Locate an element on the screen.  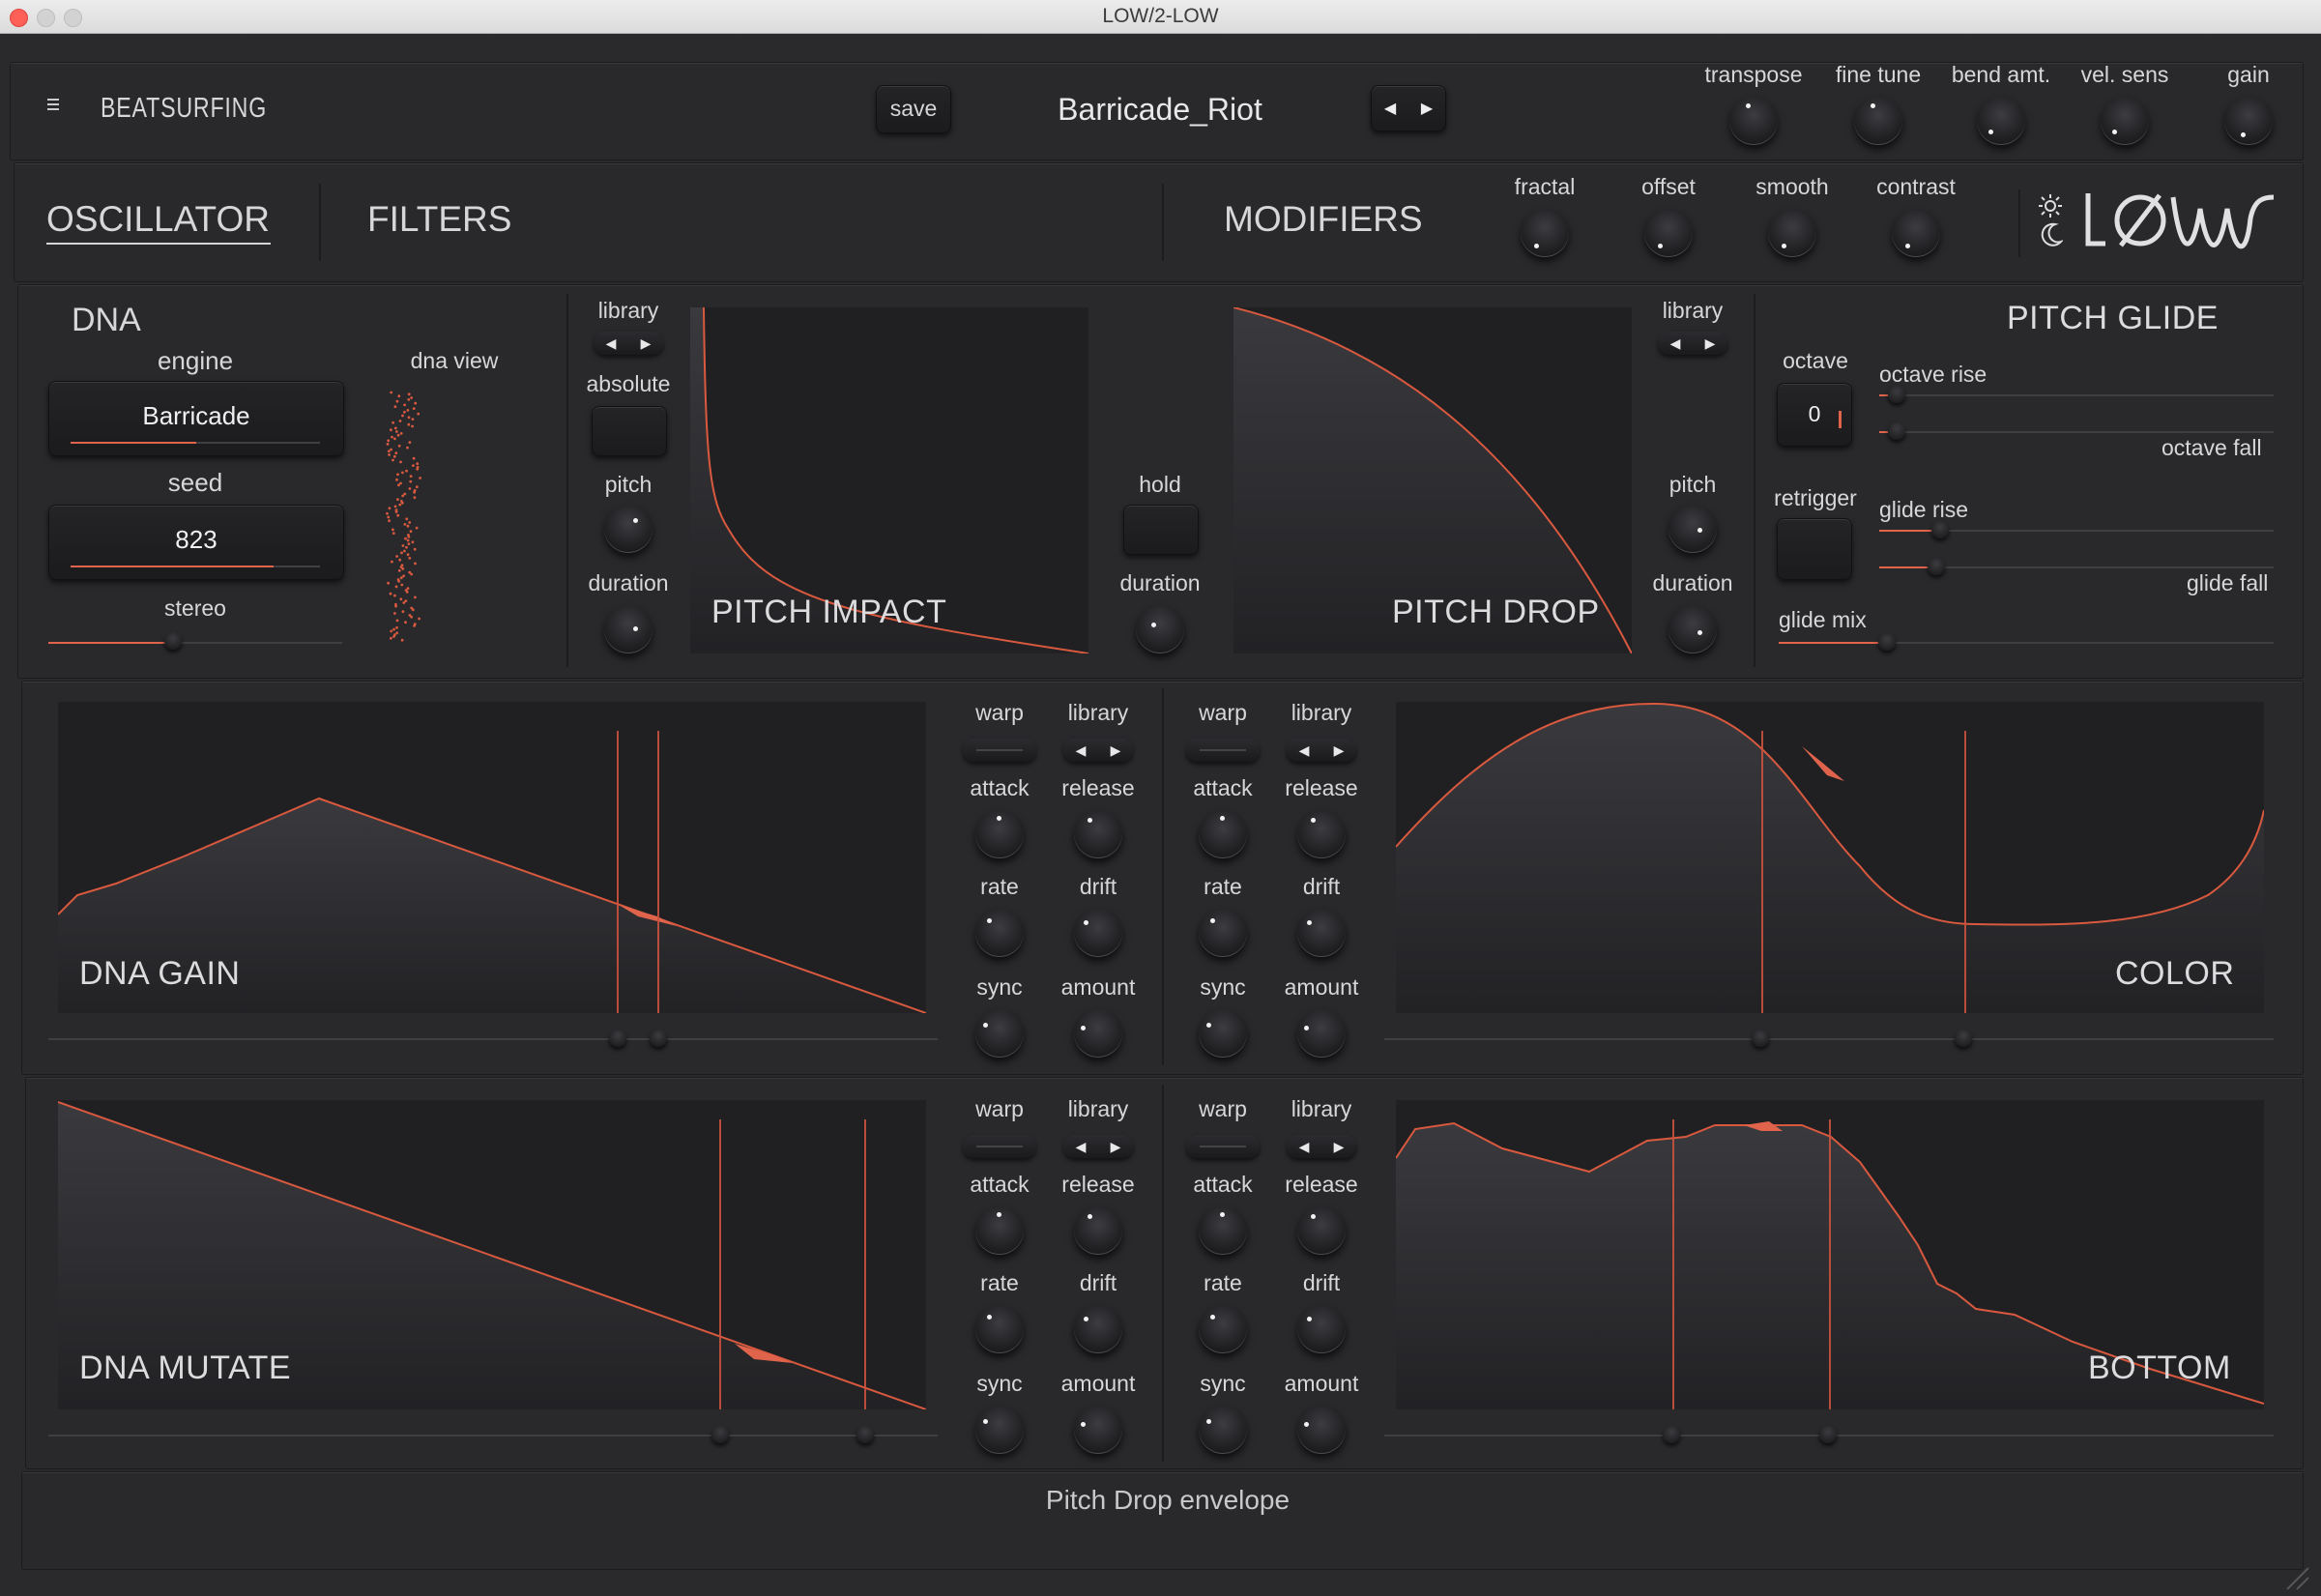
dna-mutate-end-handle is located at coordinates (865, 1434).